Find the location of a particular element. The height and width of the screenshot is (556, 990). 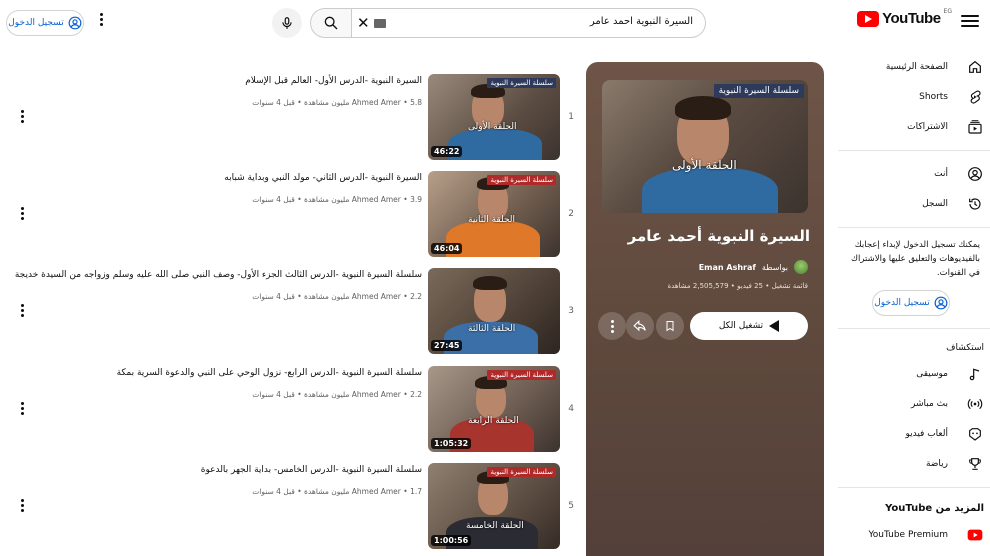

home-icon is located at coordinates (975, 67).